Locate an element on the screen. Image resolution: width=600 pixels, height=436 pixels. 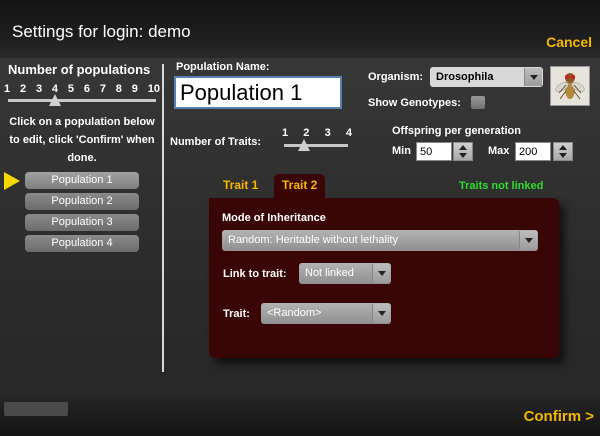
min-offspring-input is located at coordinates (434, 151).